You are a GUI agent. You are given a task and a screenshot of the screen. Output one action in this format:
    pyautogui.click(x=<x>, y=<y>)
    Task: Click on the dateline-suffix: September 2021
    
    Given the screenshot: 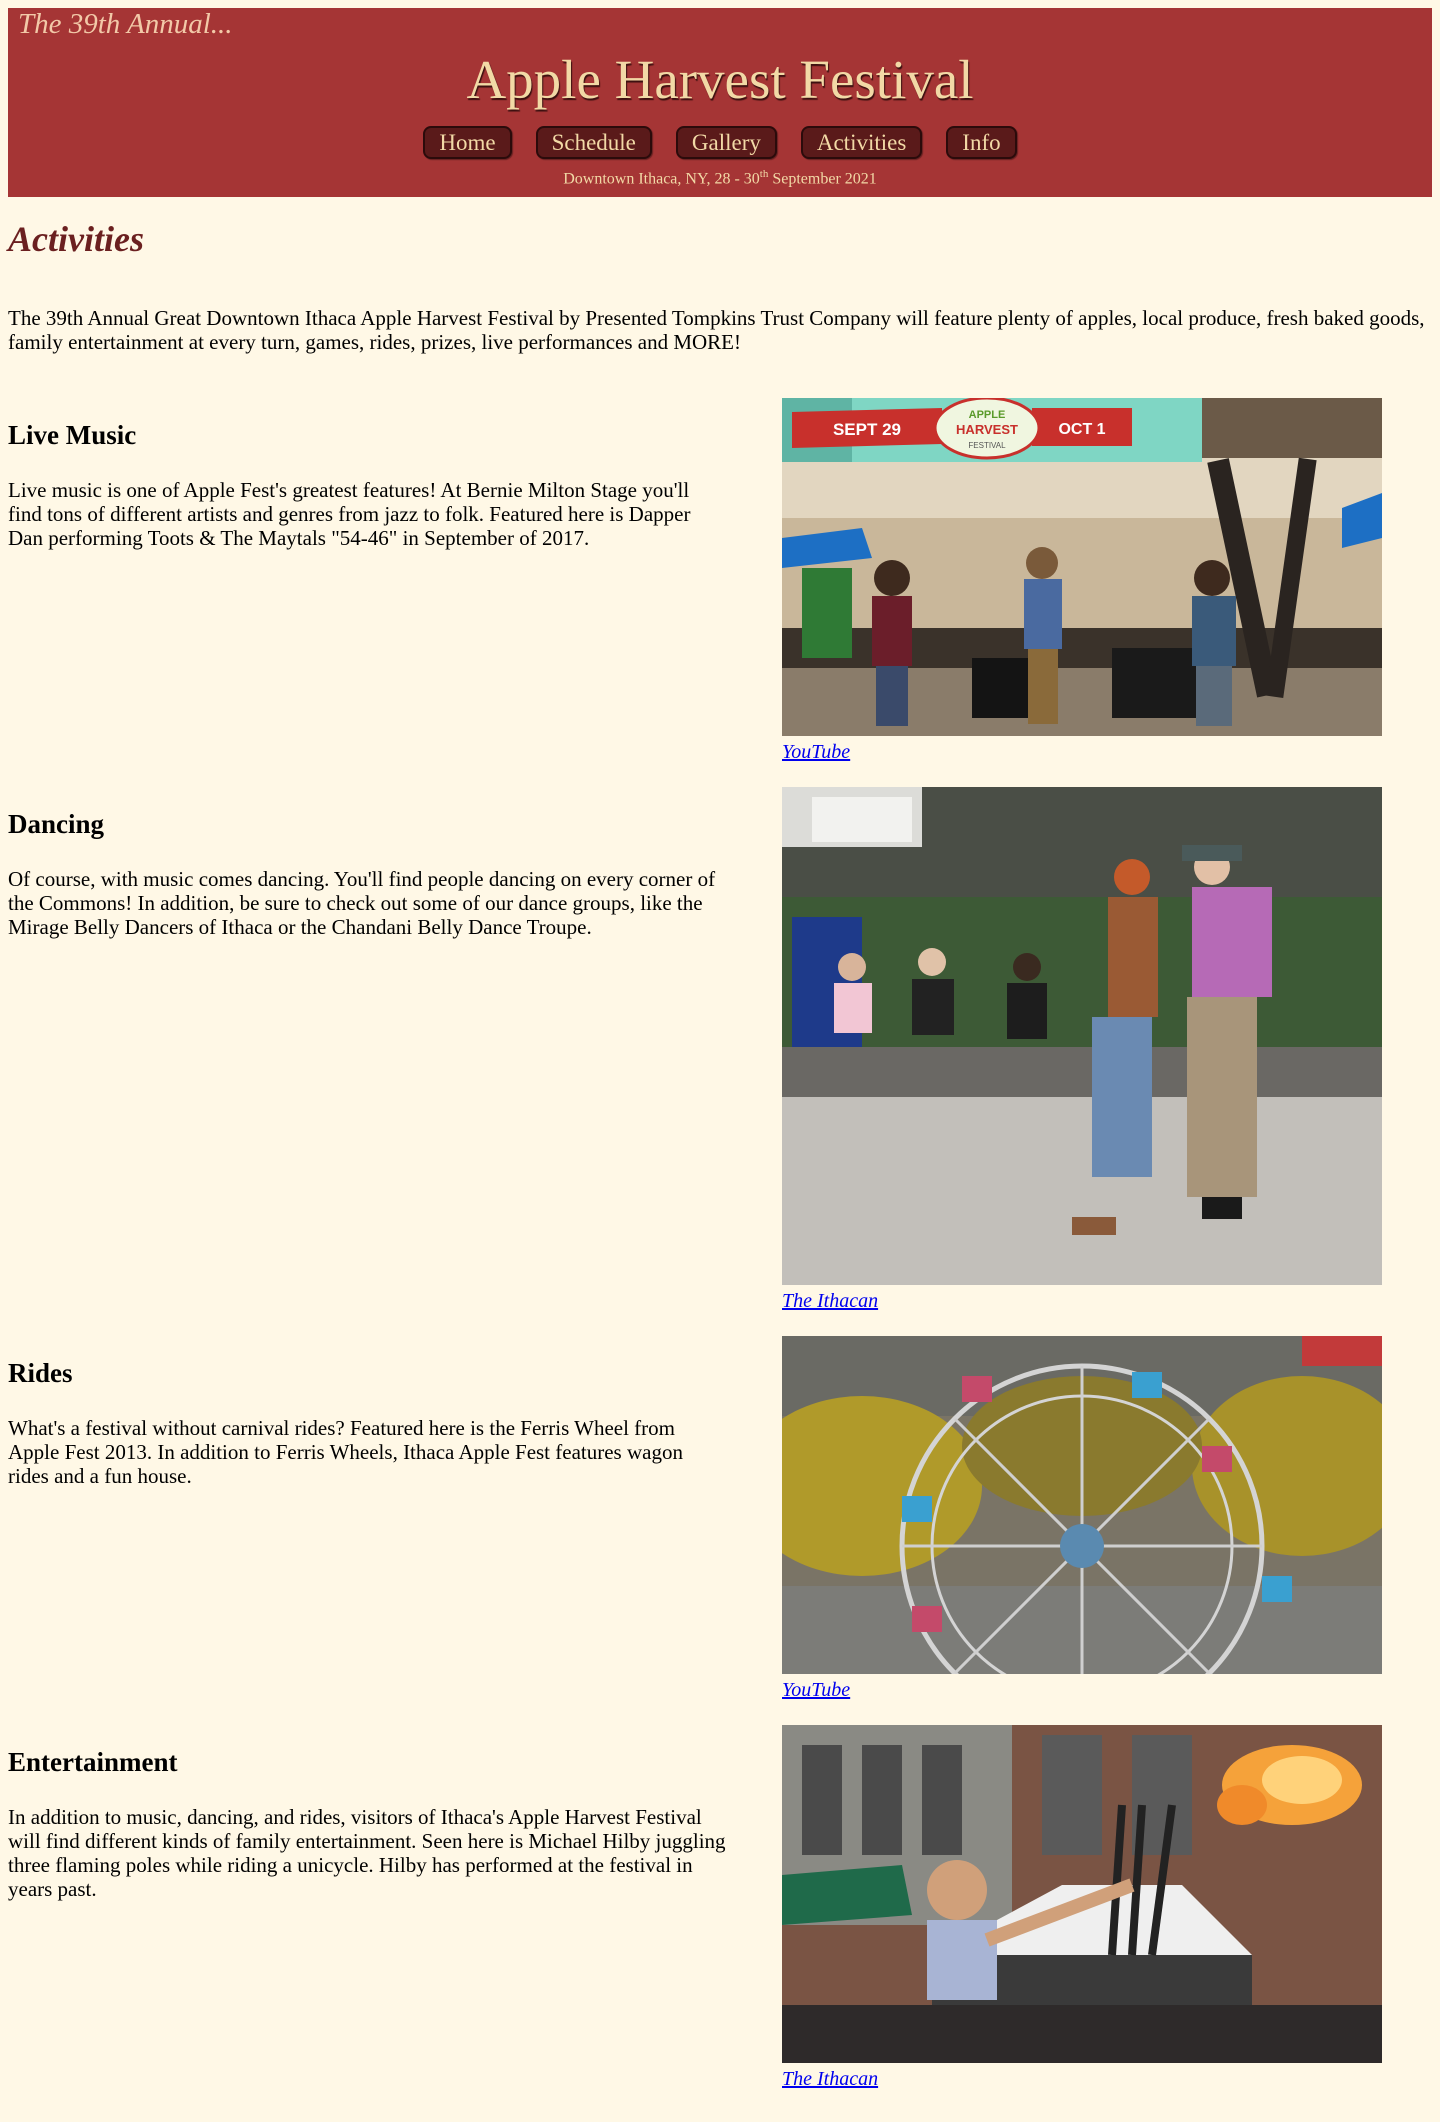 What is the action you would take?
    pyautogui.click(x=822, y=179)
    